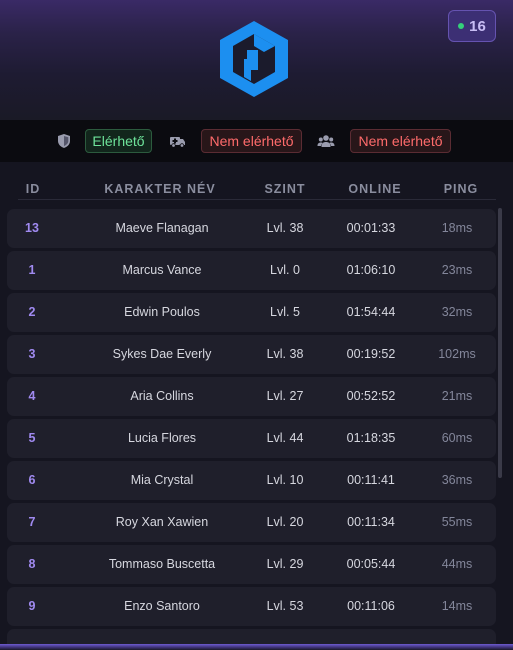 The image size is (513, 650). What do you see at coordinates (457, 270) in the screenshot?
I see `player-ping: 23ms` at bounding box center [457, 270].